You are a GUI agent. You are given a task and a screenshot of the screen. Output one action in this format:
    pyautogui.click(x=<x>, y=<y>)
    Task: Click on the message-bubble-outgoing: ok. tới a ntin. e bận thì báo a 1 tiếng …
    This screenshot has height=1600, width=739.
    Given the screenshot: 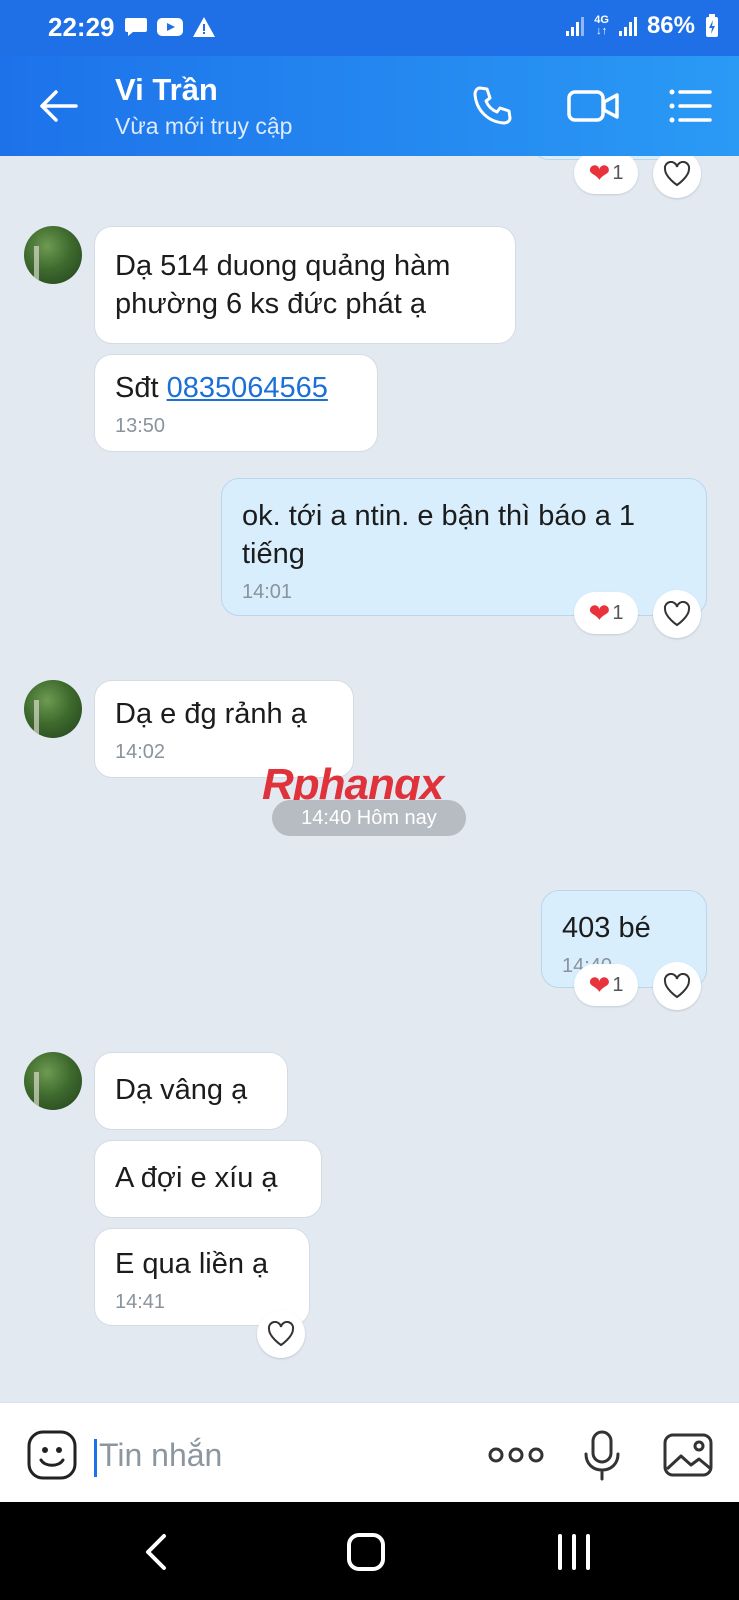 What is the action you would take?
    pyautogui.click(x=464, y=547)
    